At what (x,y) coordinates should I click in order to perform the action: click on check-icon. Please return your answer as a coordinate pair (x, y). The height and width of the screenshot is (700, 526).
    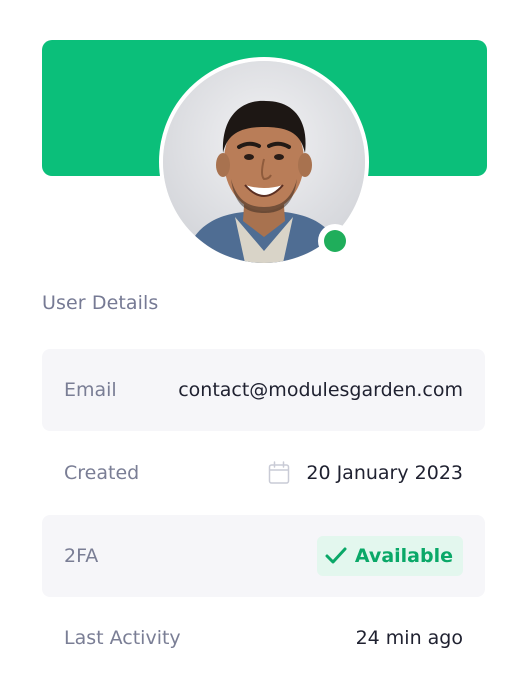
    Looking at the image, I should click on (336, 555).